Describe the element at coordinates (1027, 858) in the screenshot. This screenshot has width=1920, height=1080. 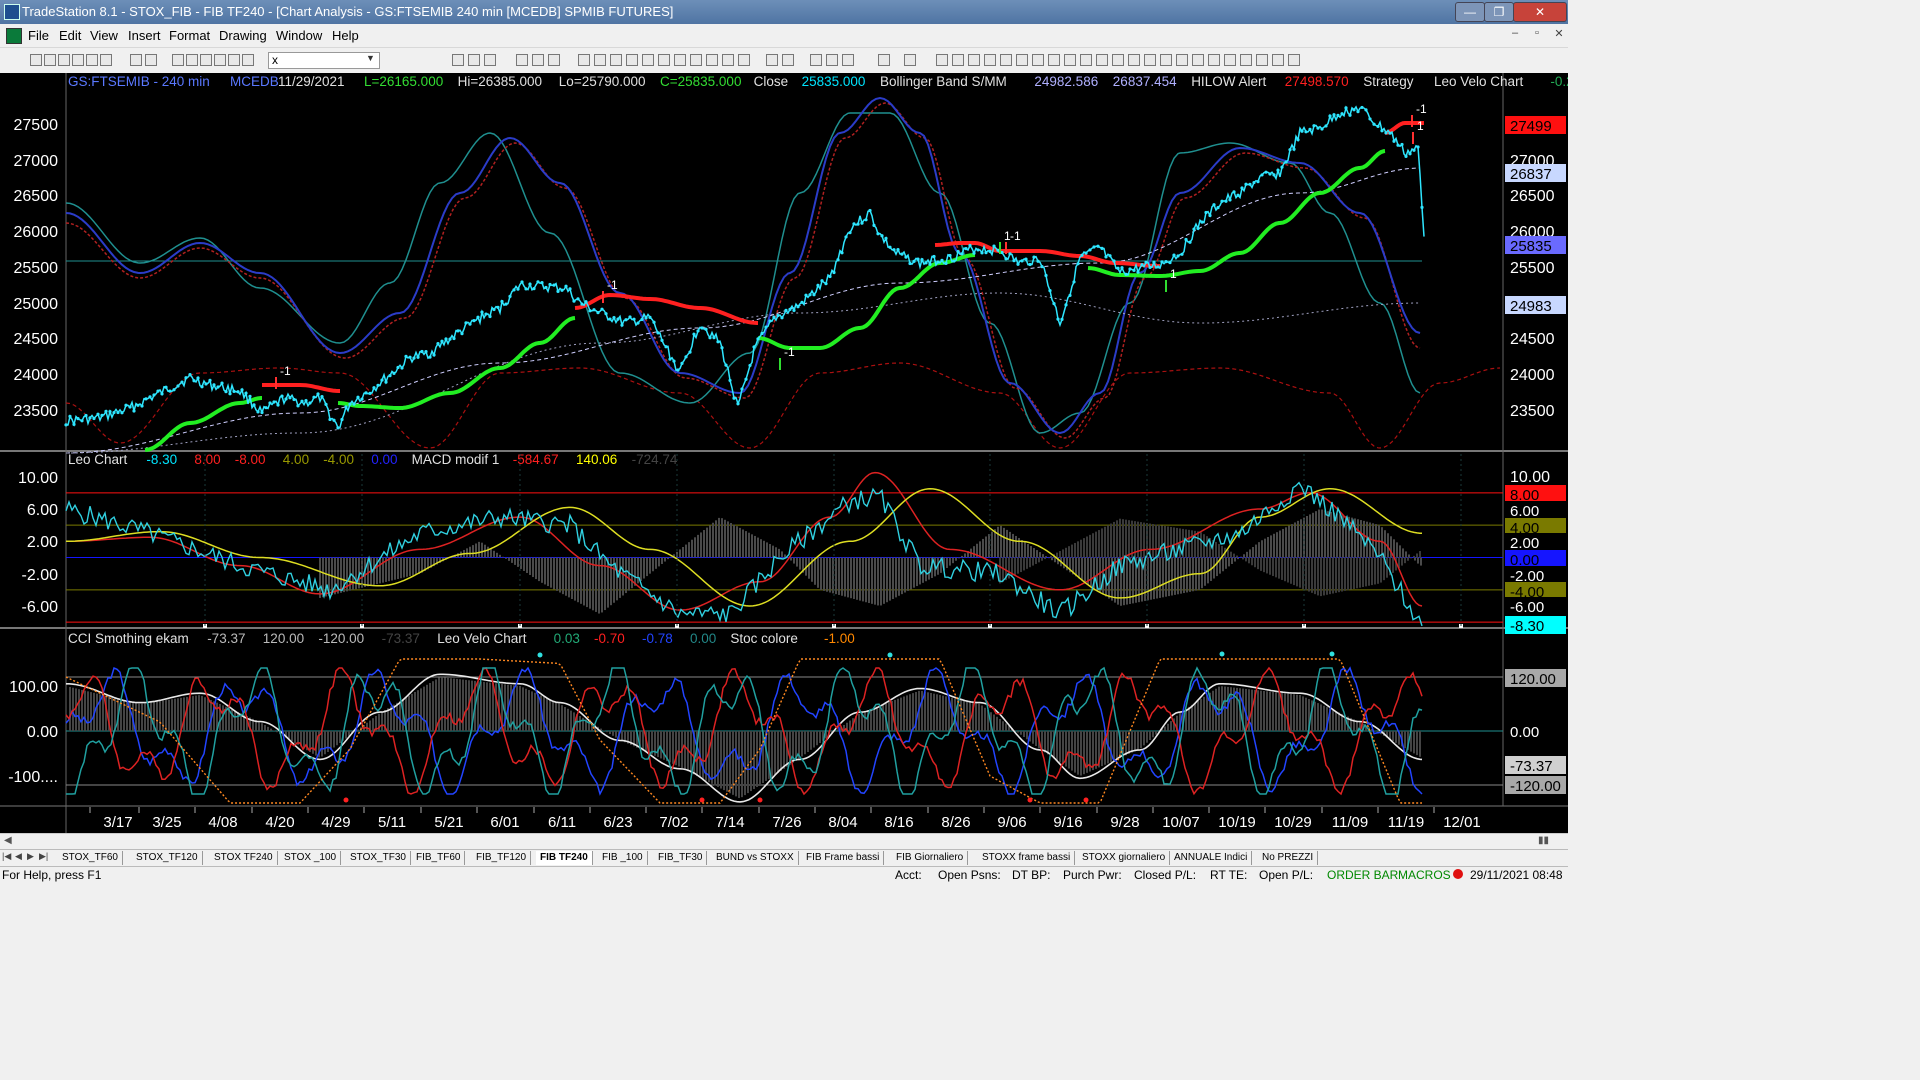
I see `tab-stoxx-frame-bassi: STOXX frame bassi` at that location.